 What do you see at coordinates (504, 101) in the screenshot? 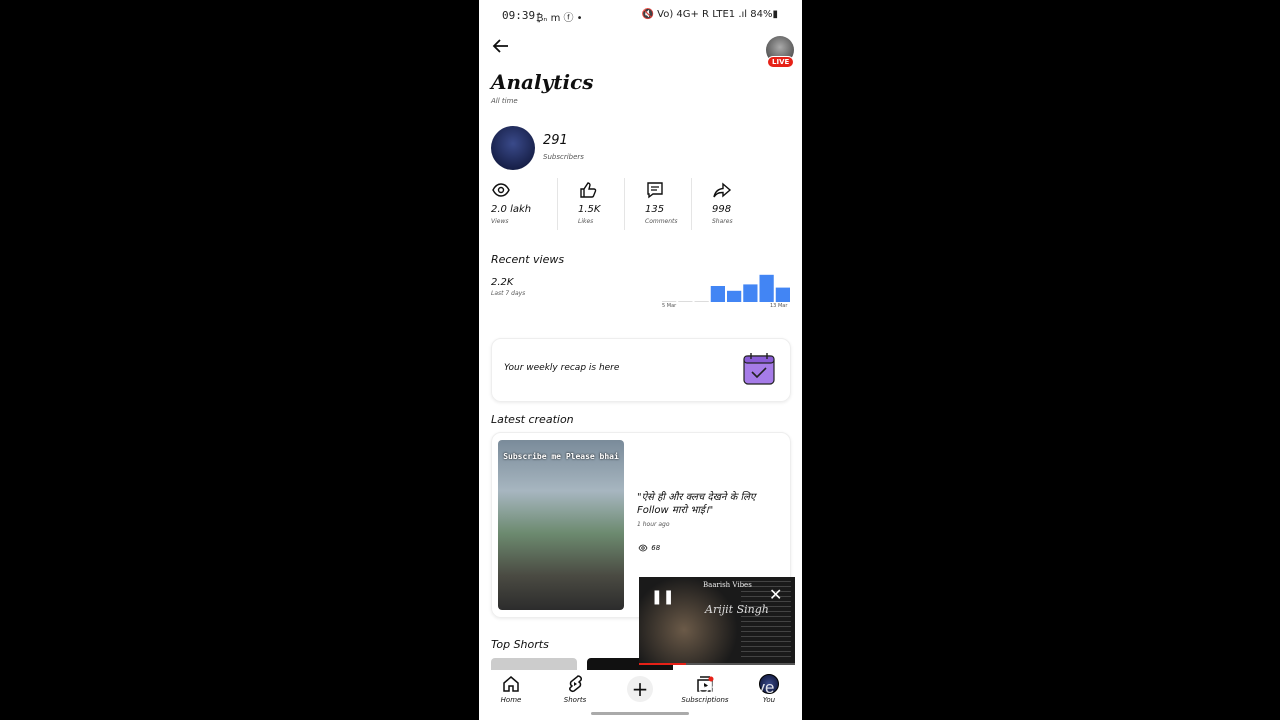
I see `period-label: All time` at bounding box center [504, 101].